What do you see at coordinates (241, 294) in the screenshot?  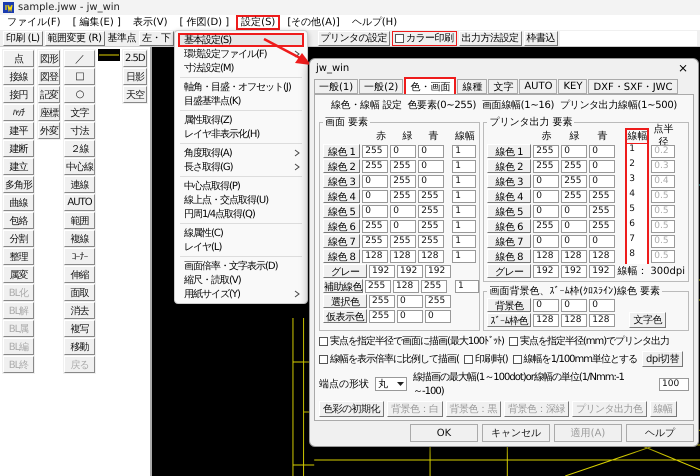 I see `menu-item: 用紙サイズ(Y)` at bounding box center [241, 294].